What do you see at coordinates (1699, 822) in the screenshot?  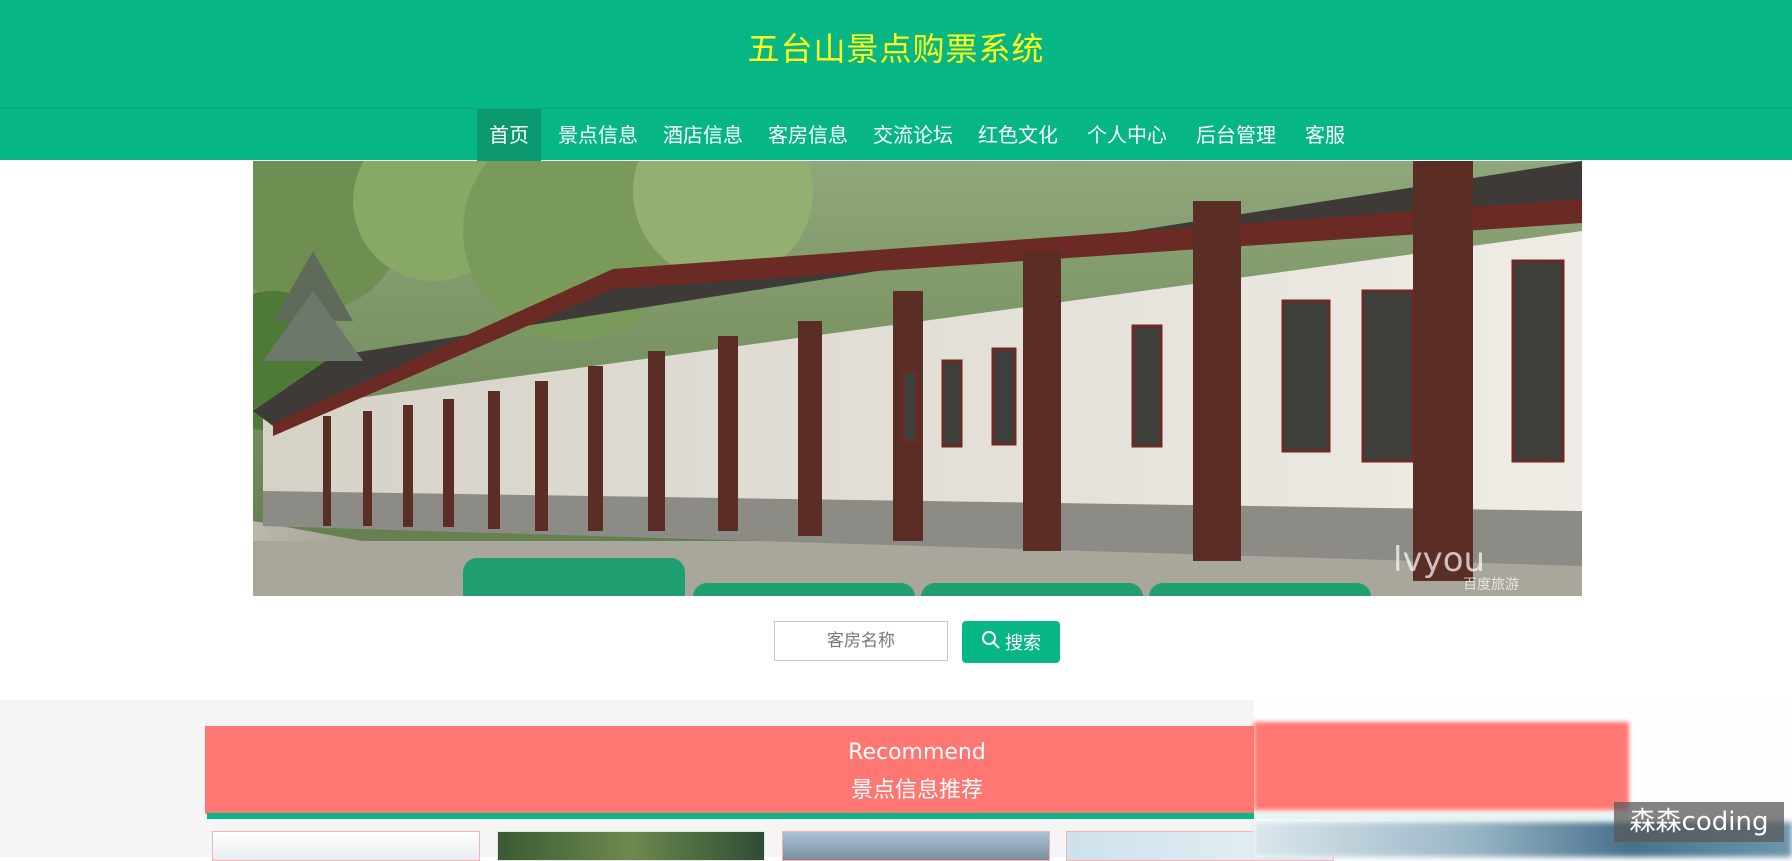 I see `video-watermark: 森森coding` at bounding box center [1699, 822].